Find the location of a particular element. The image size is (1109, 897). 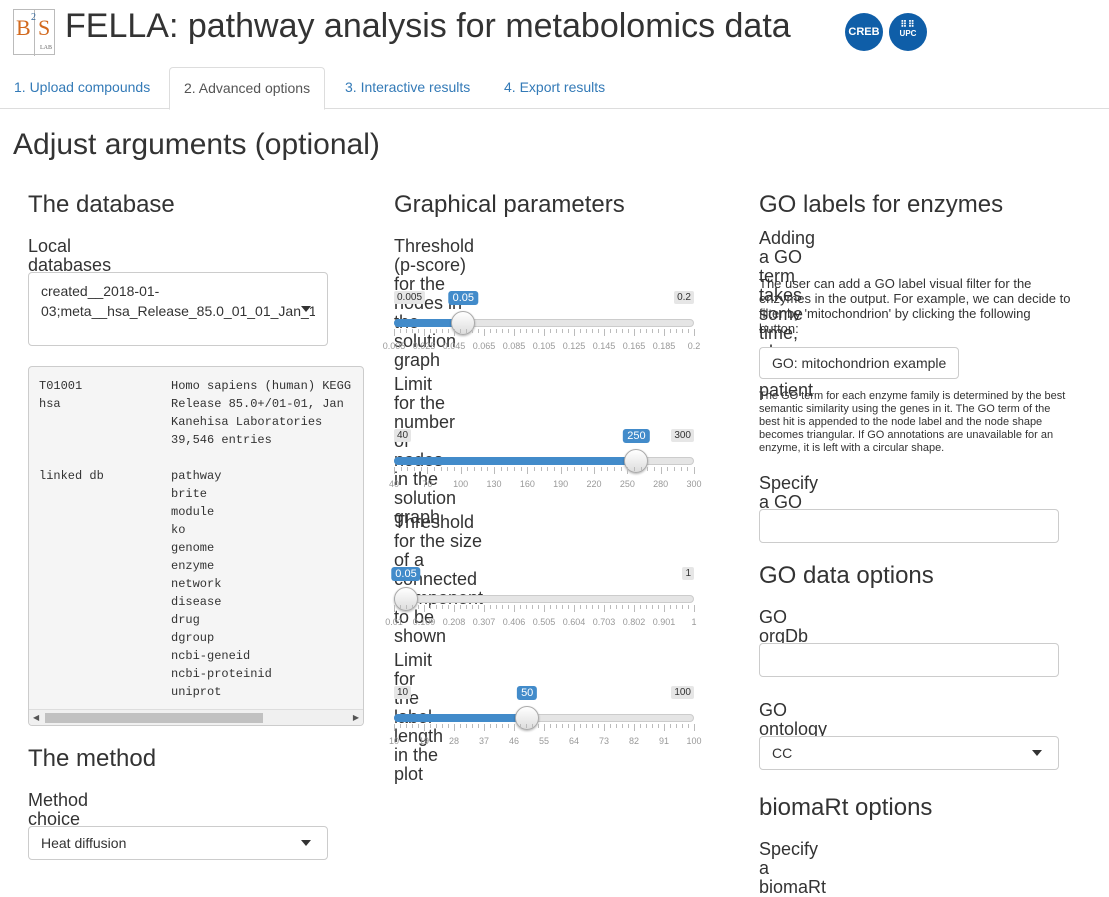

slider-grid-label: 19 is located at coordinates (424, 741).